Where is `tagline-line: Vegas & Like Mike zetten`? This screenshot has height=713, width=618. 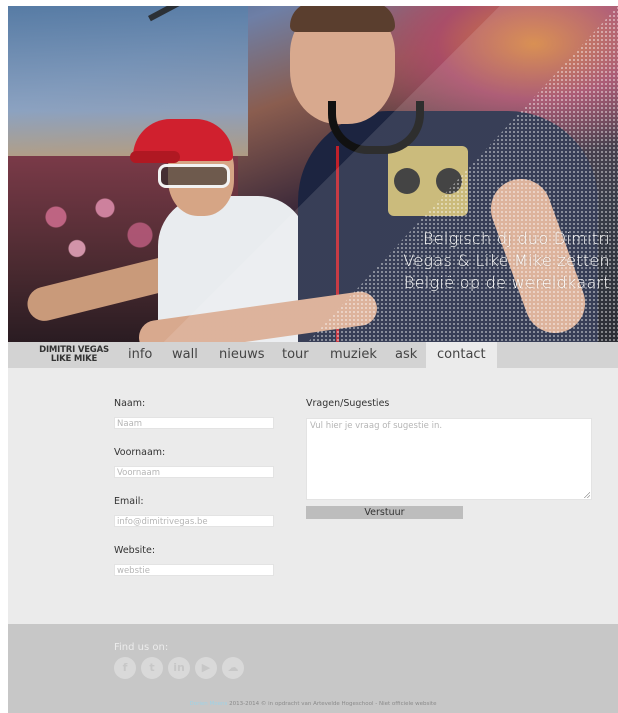
tagline-line: Vegas & Like Mike zetten is located at coordinates (506, 260).